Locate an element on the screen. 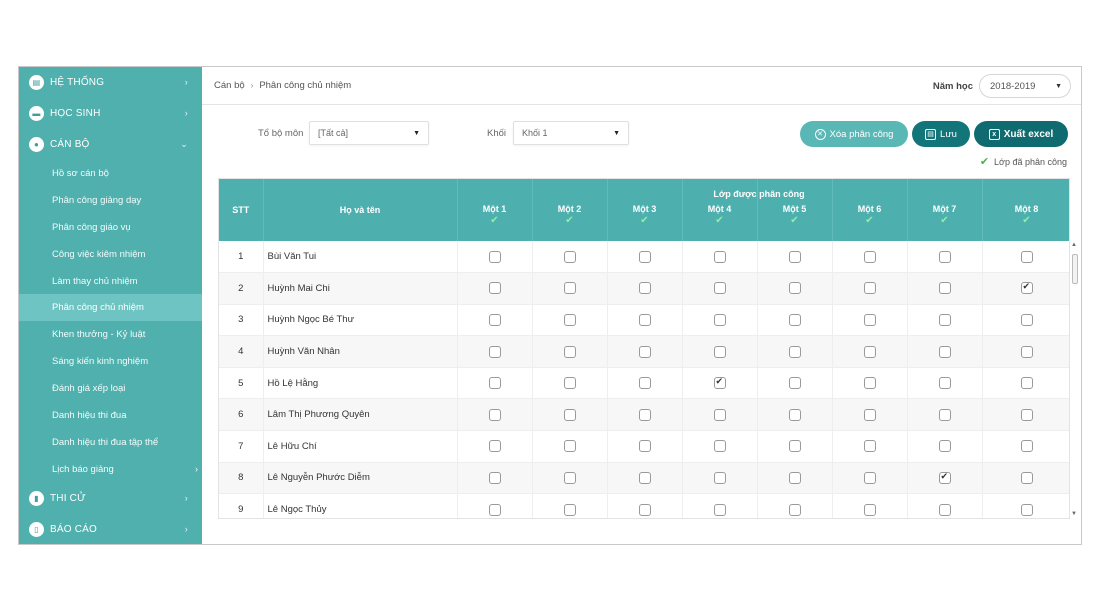 The width and height of the screenshot is (1100, 610). sidebar-section-exams: ▮ THI CỬ › is located at coordinates (110, 498).